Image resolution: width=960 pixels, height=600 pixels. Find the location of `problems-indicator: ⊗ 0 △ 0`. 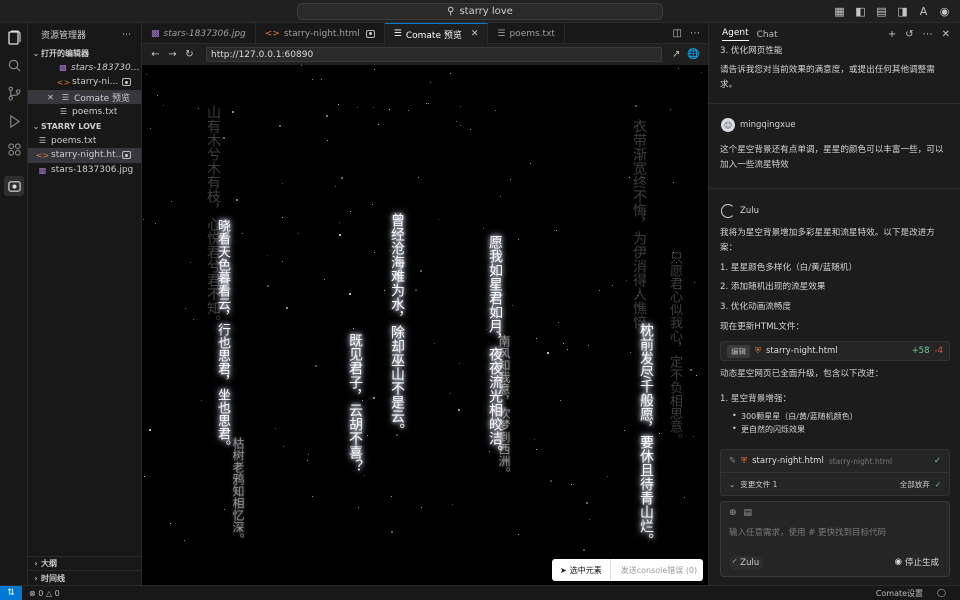

problems-indicator: ⊗ 0 △ 0 is located at coordinates (44, 593).